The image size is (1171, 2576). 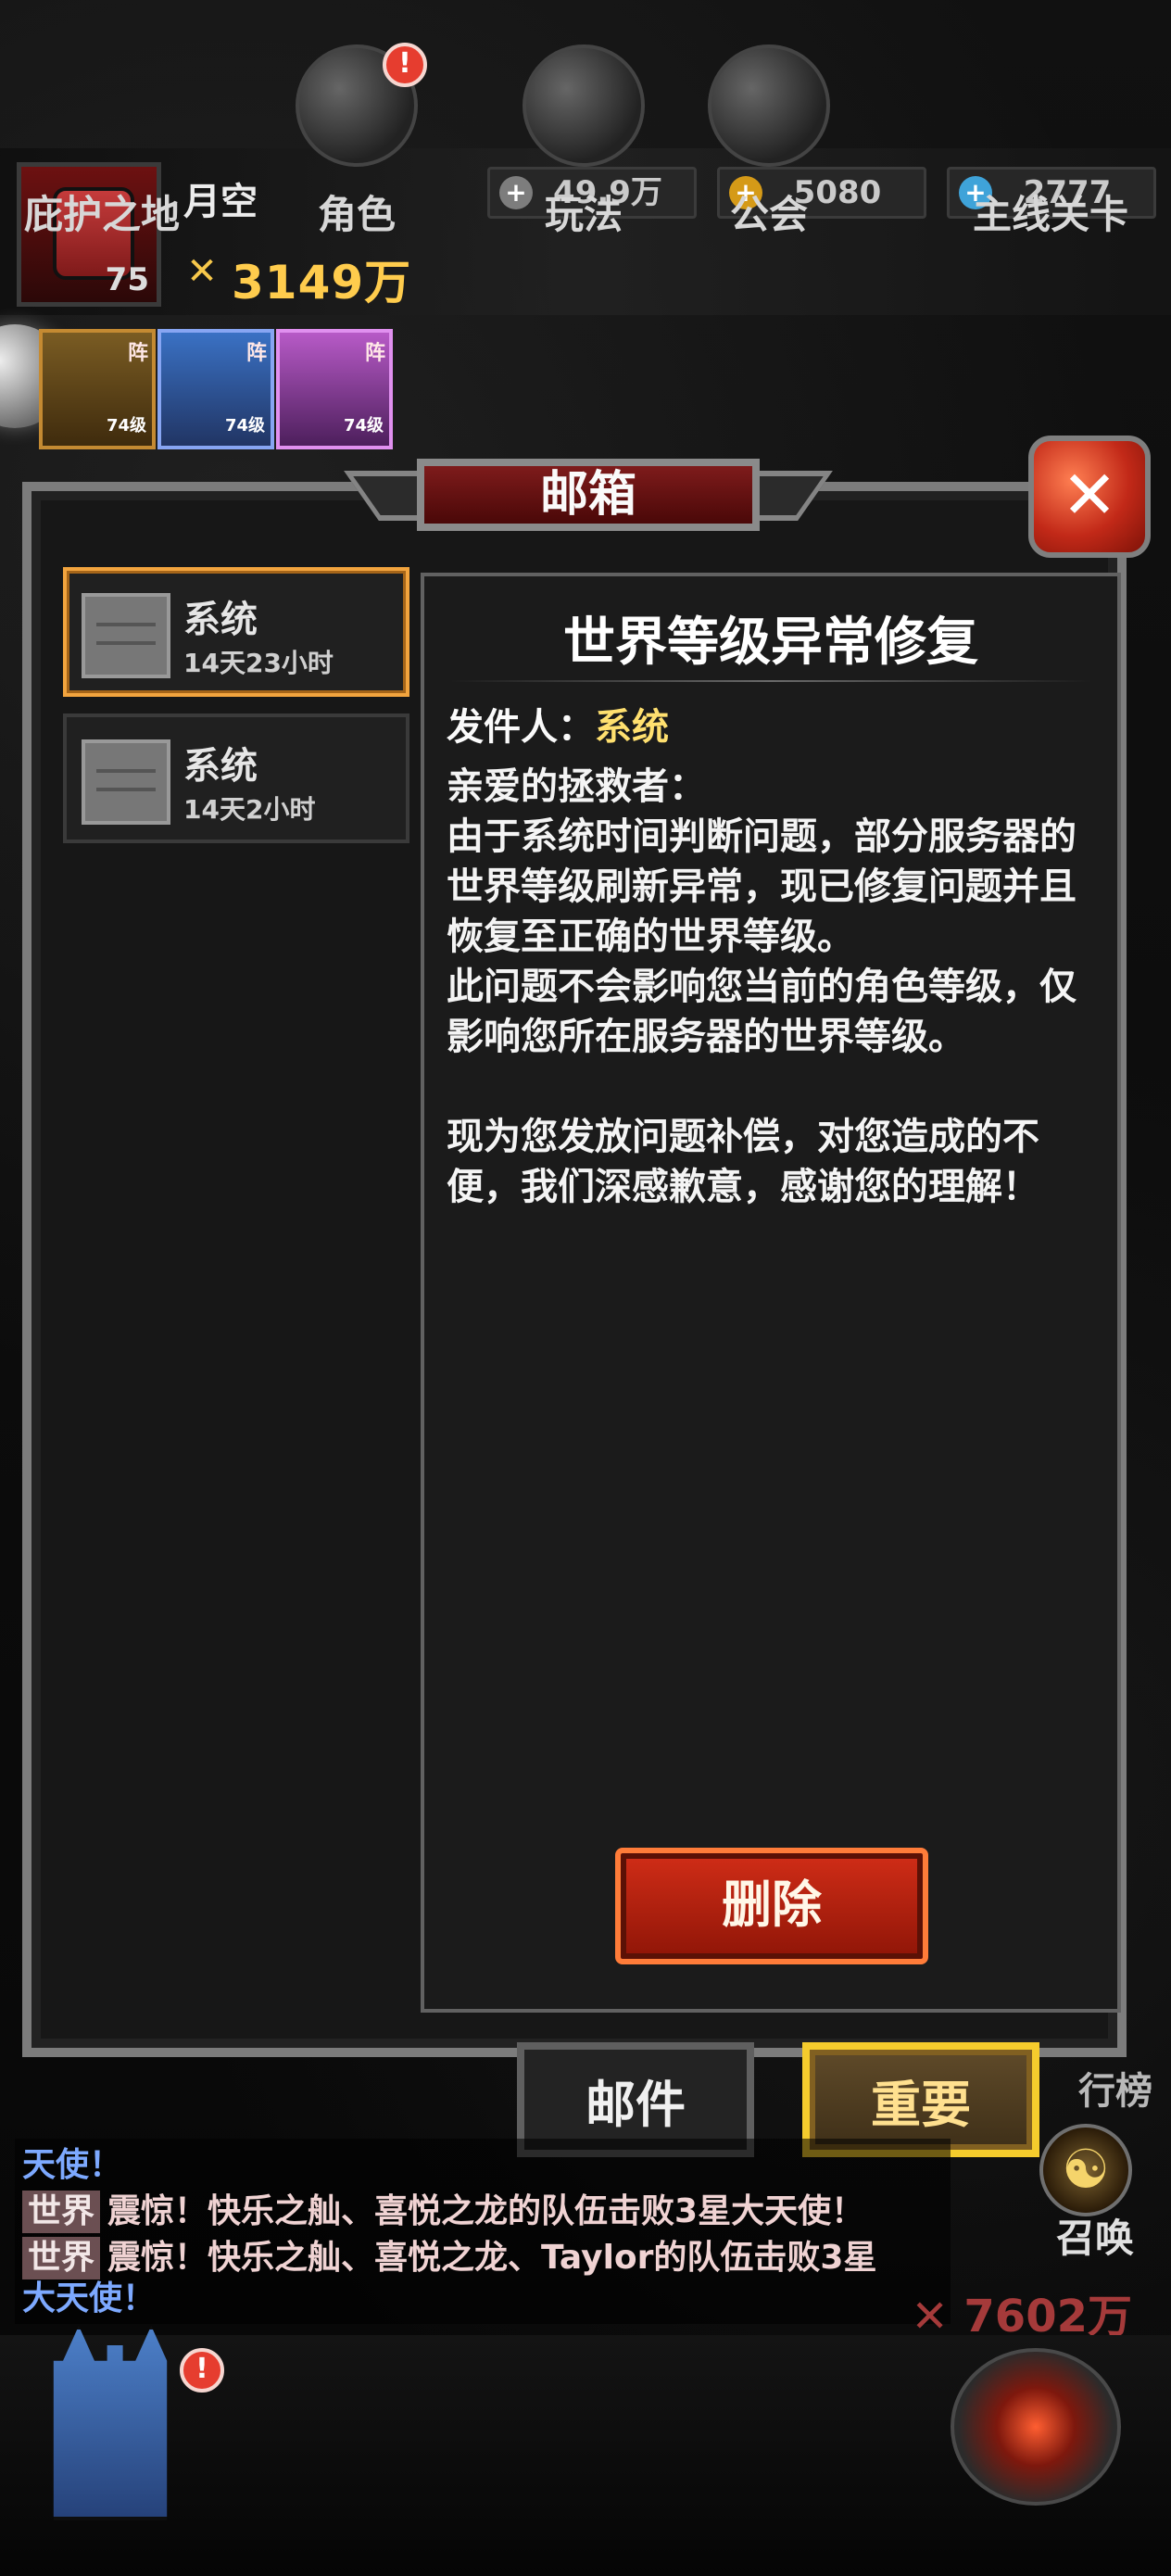 I want to click on close-button: ✕, so click(x=1090, y=497).